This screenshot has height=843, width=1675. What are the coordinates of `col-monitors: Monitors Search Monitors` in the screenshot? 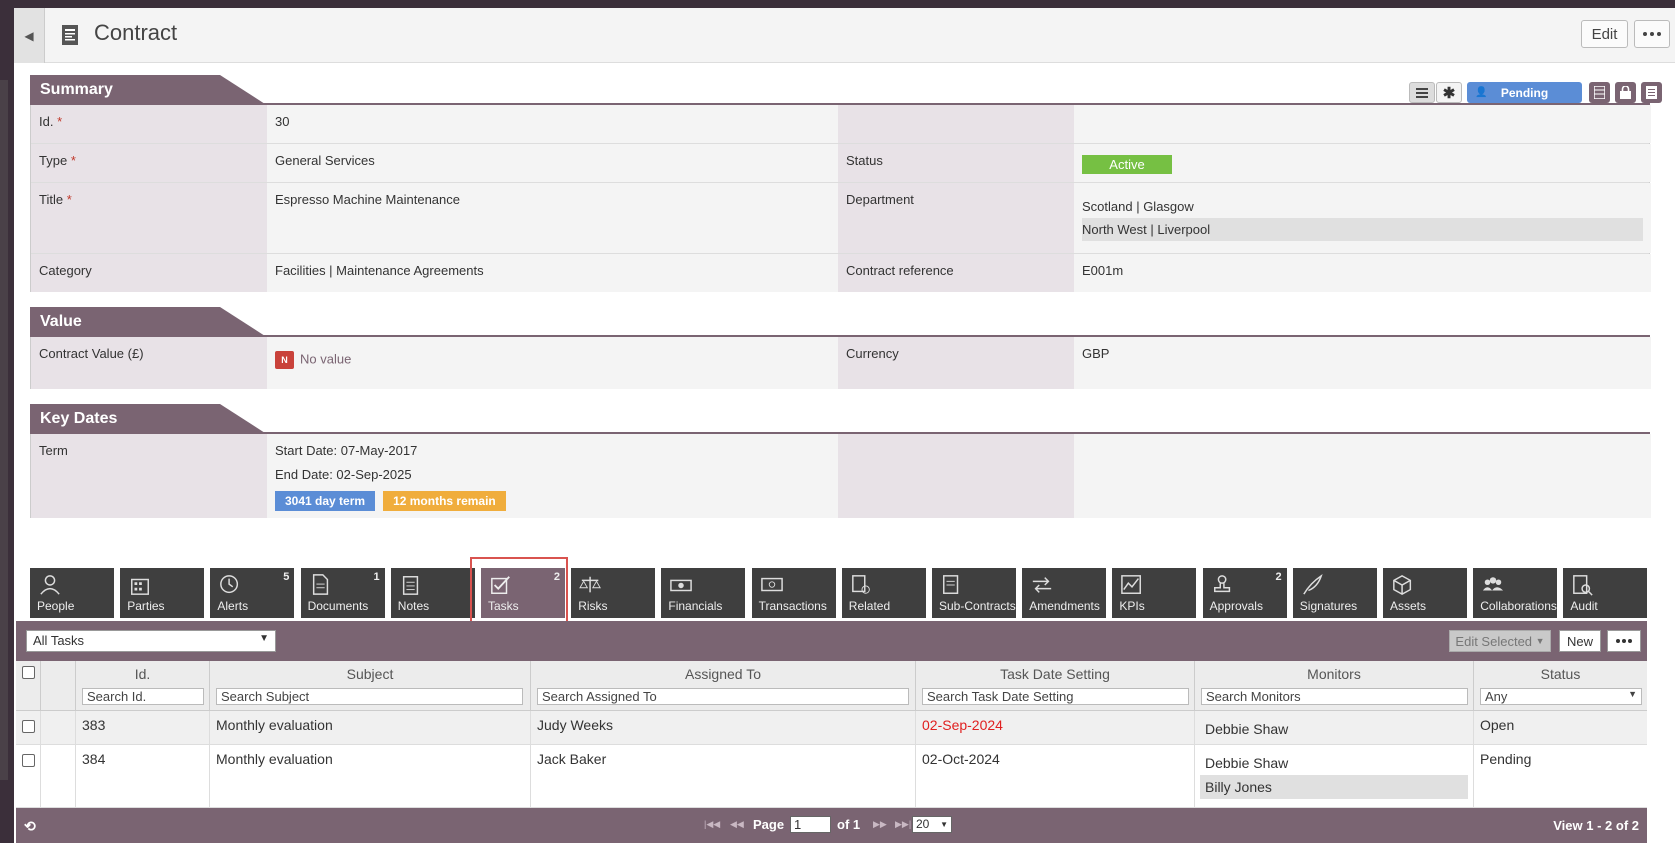 It's located at (1334, 686).